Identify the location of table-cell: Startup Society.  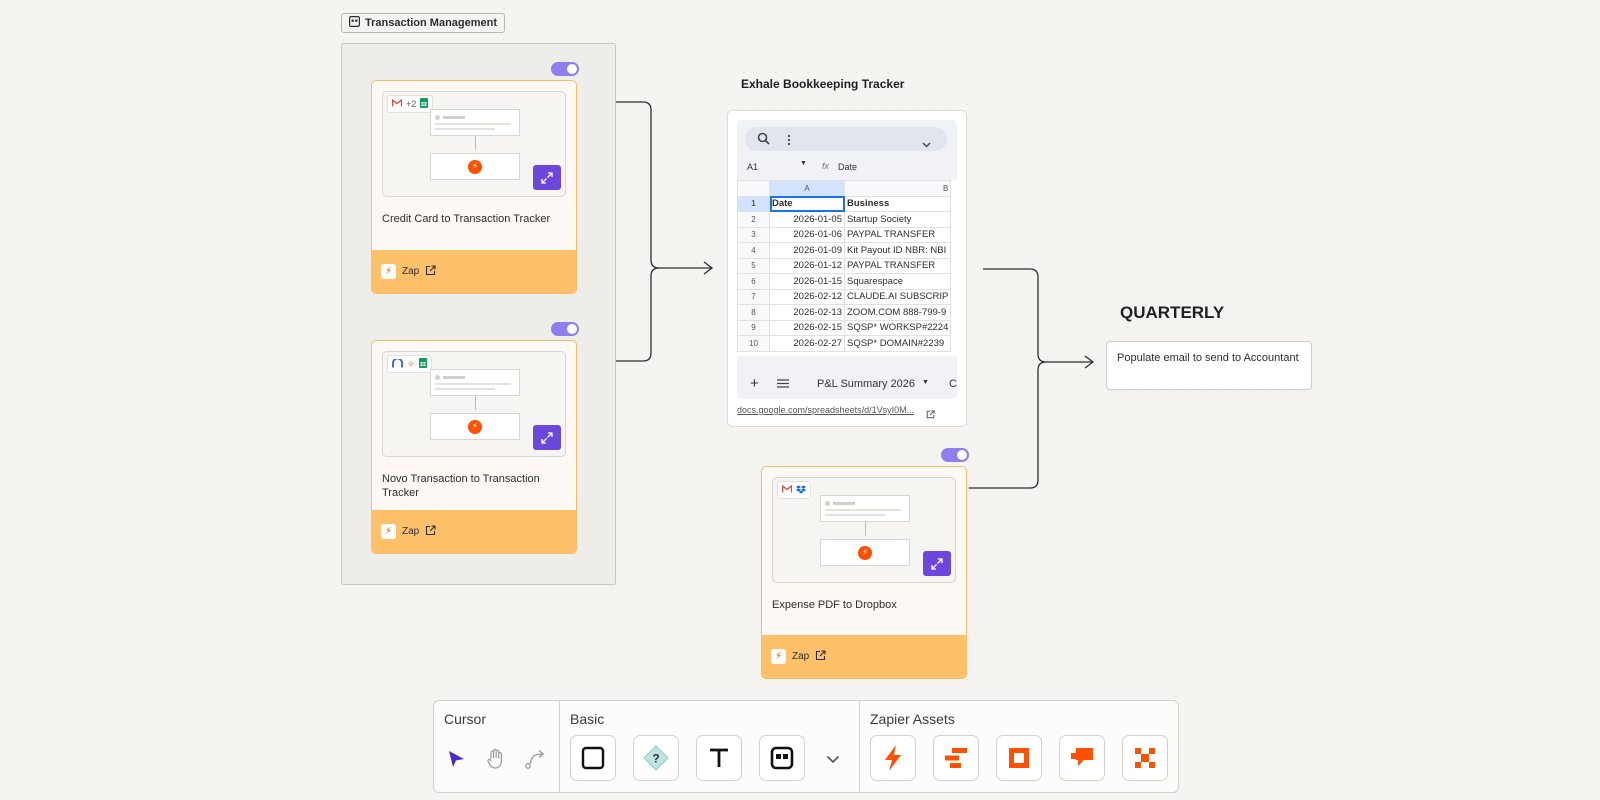
(897, 219).